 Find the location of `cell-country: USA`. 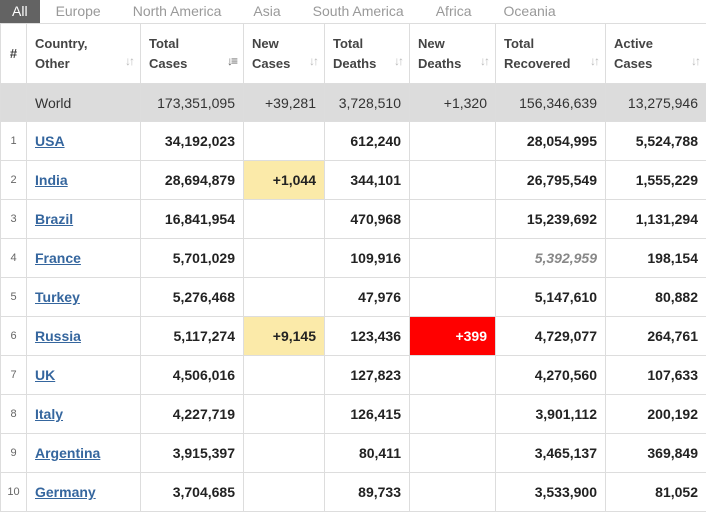

cell-country: USA is located at coordinates (83, 141).